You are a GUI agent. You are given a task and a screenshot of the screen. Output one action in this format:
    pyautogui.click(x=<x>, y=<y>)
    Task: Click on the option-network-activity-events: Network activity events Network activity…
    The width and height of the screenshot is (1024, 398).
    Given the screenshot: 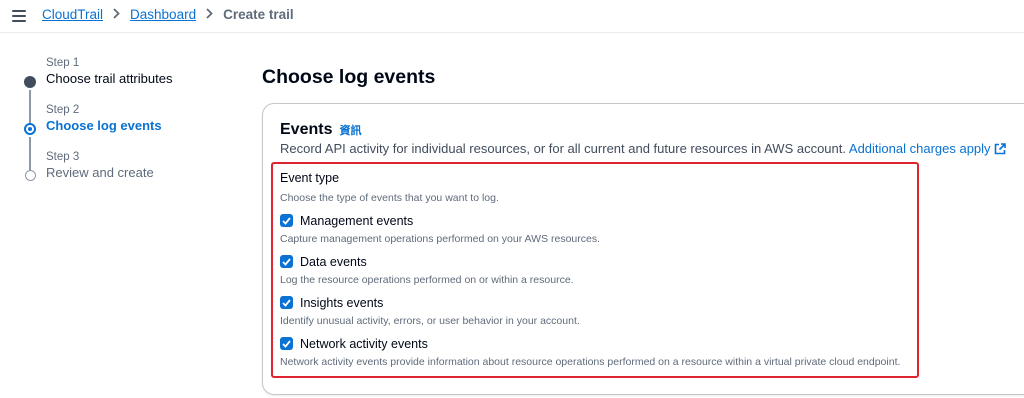 What is the action you would take?
    pyautogui.click(x=590, y=352)
    